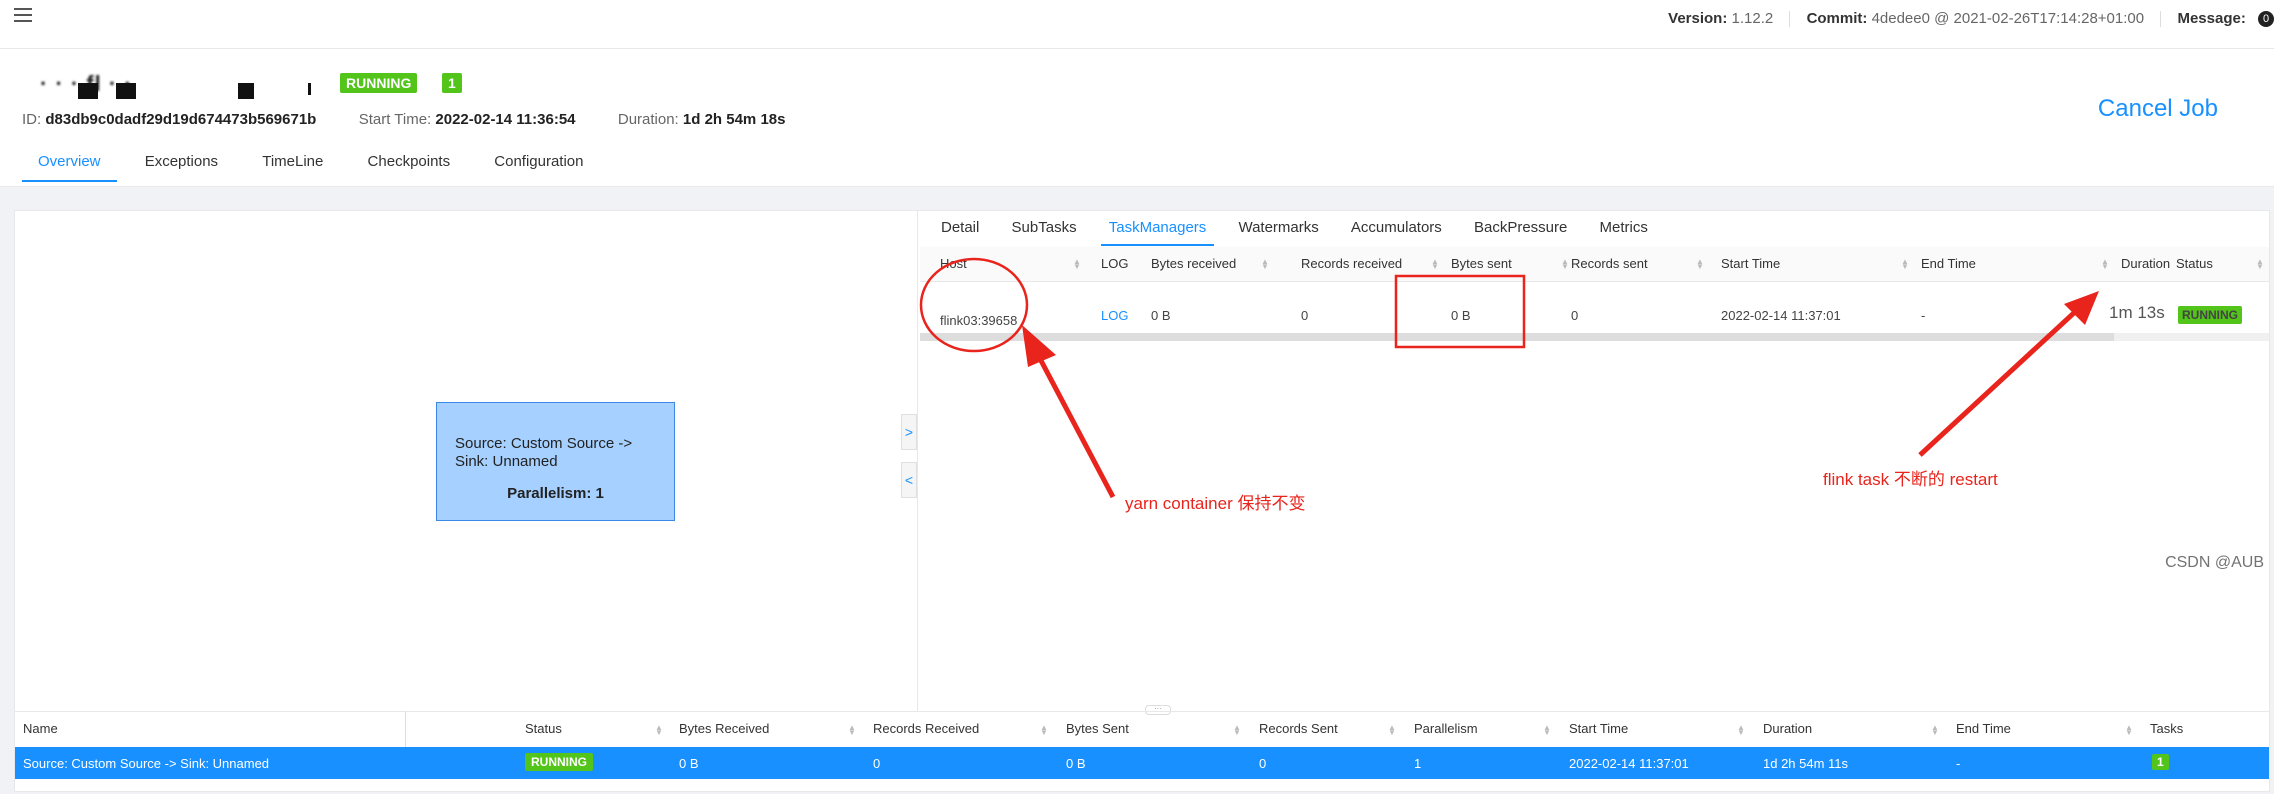 The width and height of the screenshot is (2274, 794). Describe the element at coordinates (1837, 18) in the screenshot. I see `commit-label: Commit:` at that location.